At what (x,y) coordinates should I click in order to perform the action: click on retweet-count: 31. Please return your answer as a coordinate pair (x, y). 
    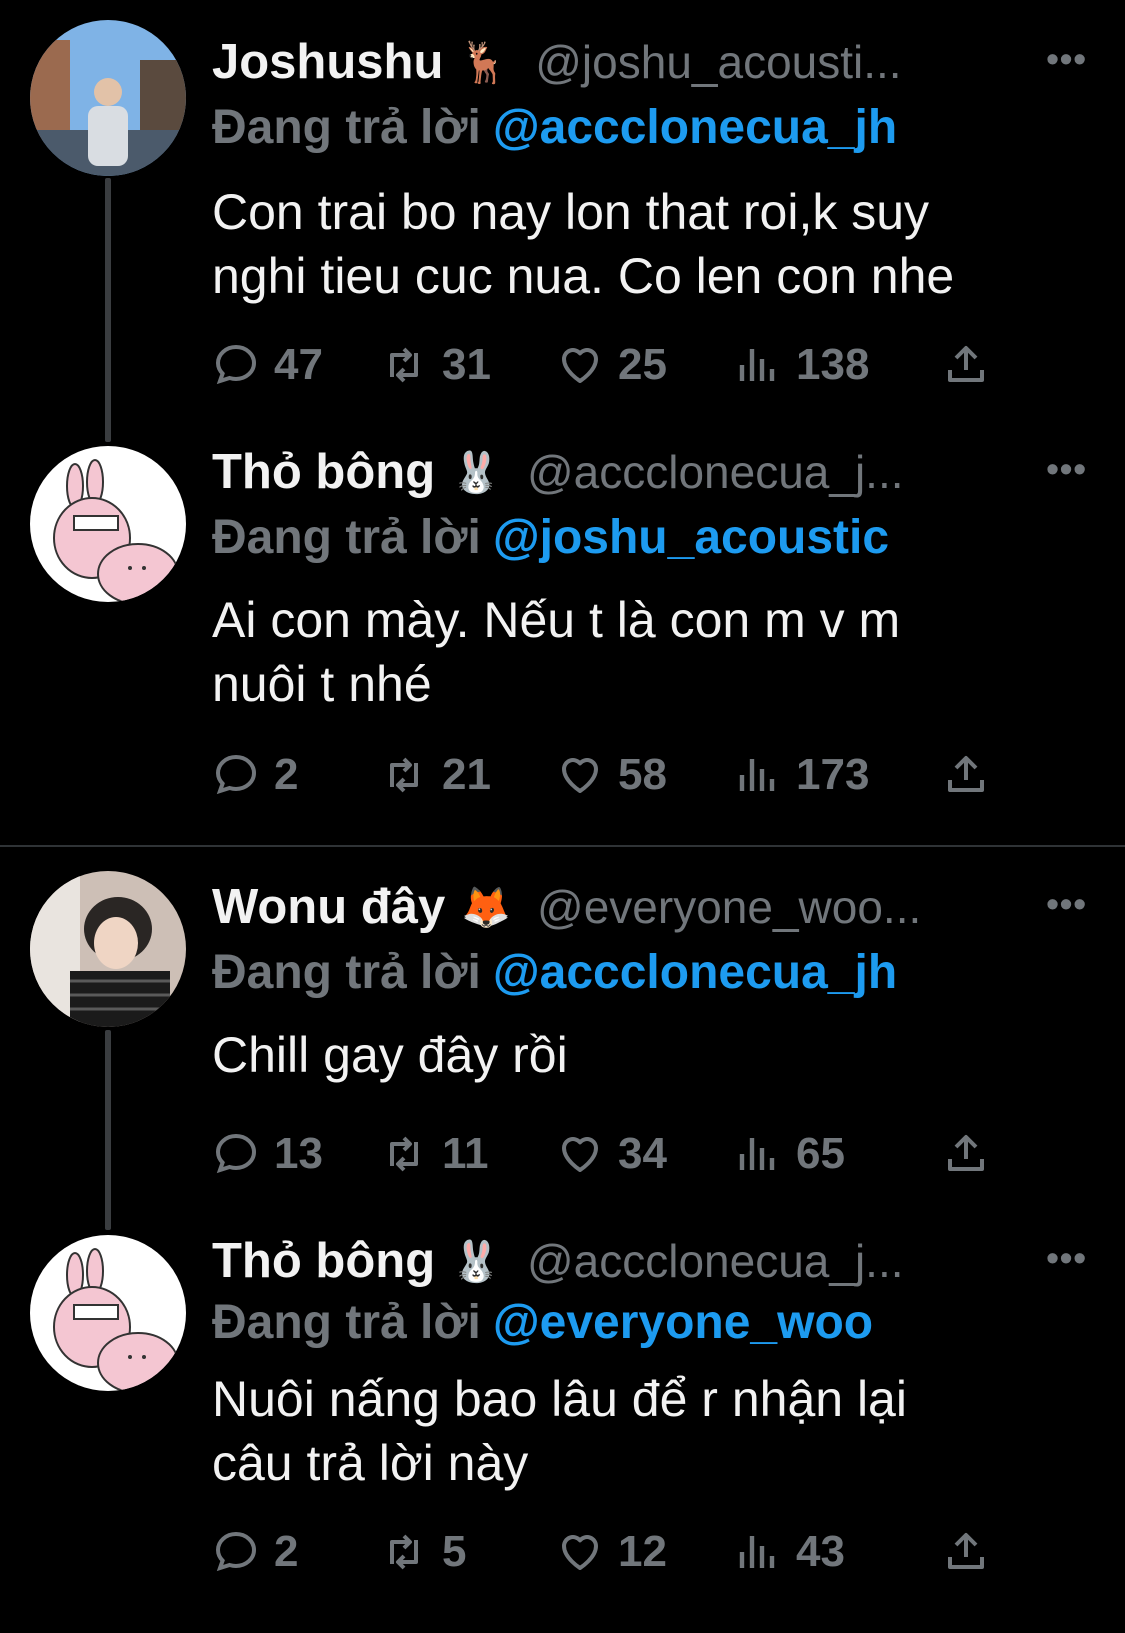
    Looking at the image, I should click on (466, 364).